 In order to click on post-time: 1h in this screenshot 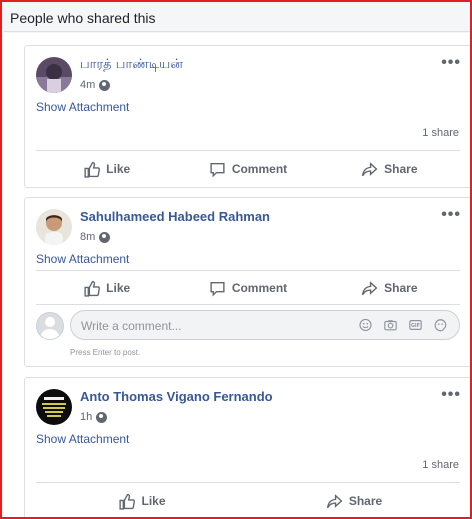, I will do `click(86, 417)`.